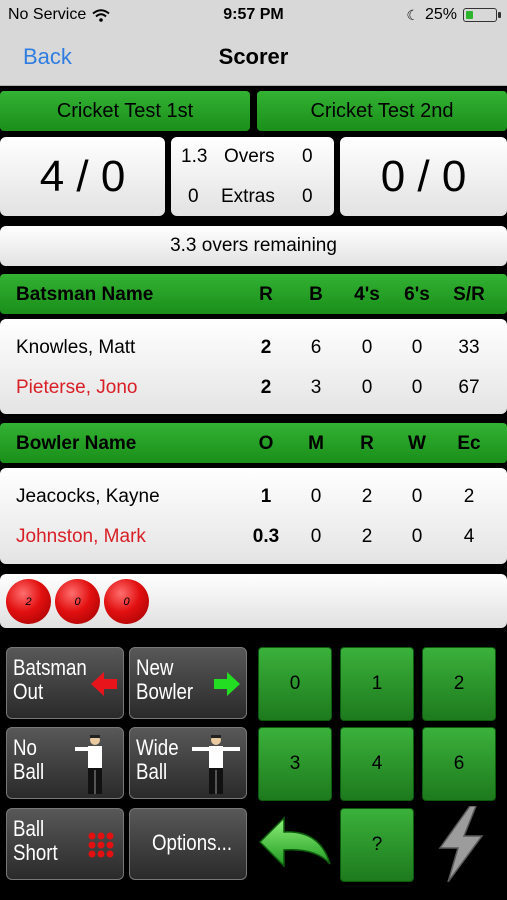 The width and height of the screenshot is (507, 900). What do you see at coordinates (459, 684) in the screenshot?
I see `runs-2-button: 2` at bounding box center [459, 684].